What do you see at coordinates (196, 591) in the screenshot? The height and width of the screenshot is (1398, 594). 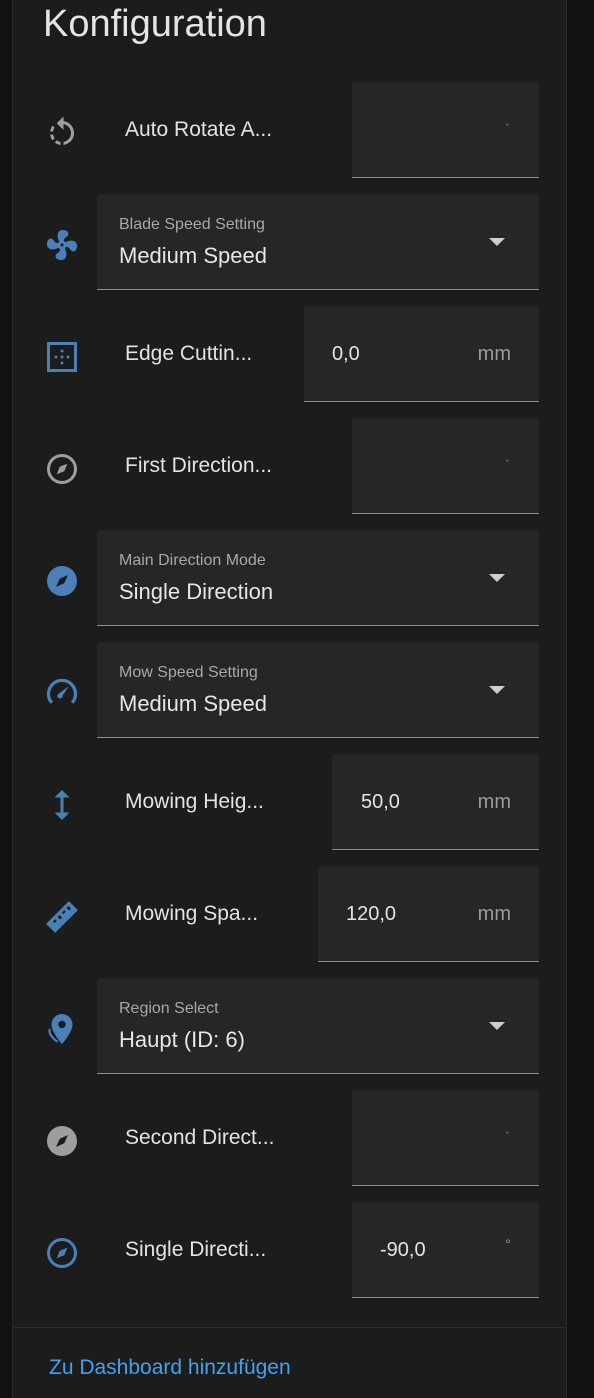 I see `select-value: Single Direction` at bounding box center [196, 591].